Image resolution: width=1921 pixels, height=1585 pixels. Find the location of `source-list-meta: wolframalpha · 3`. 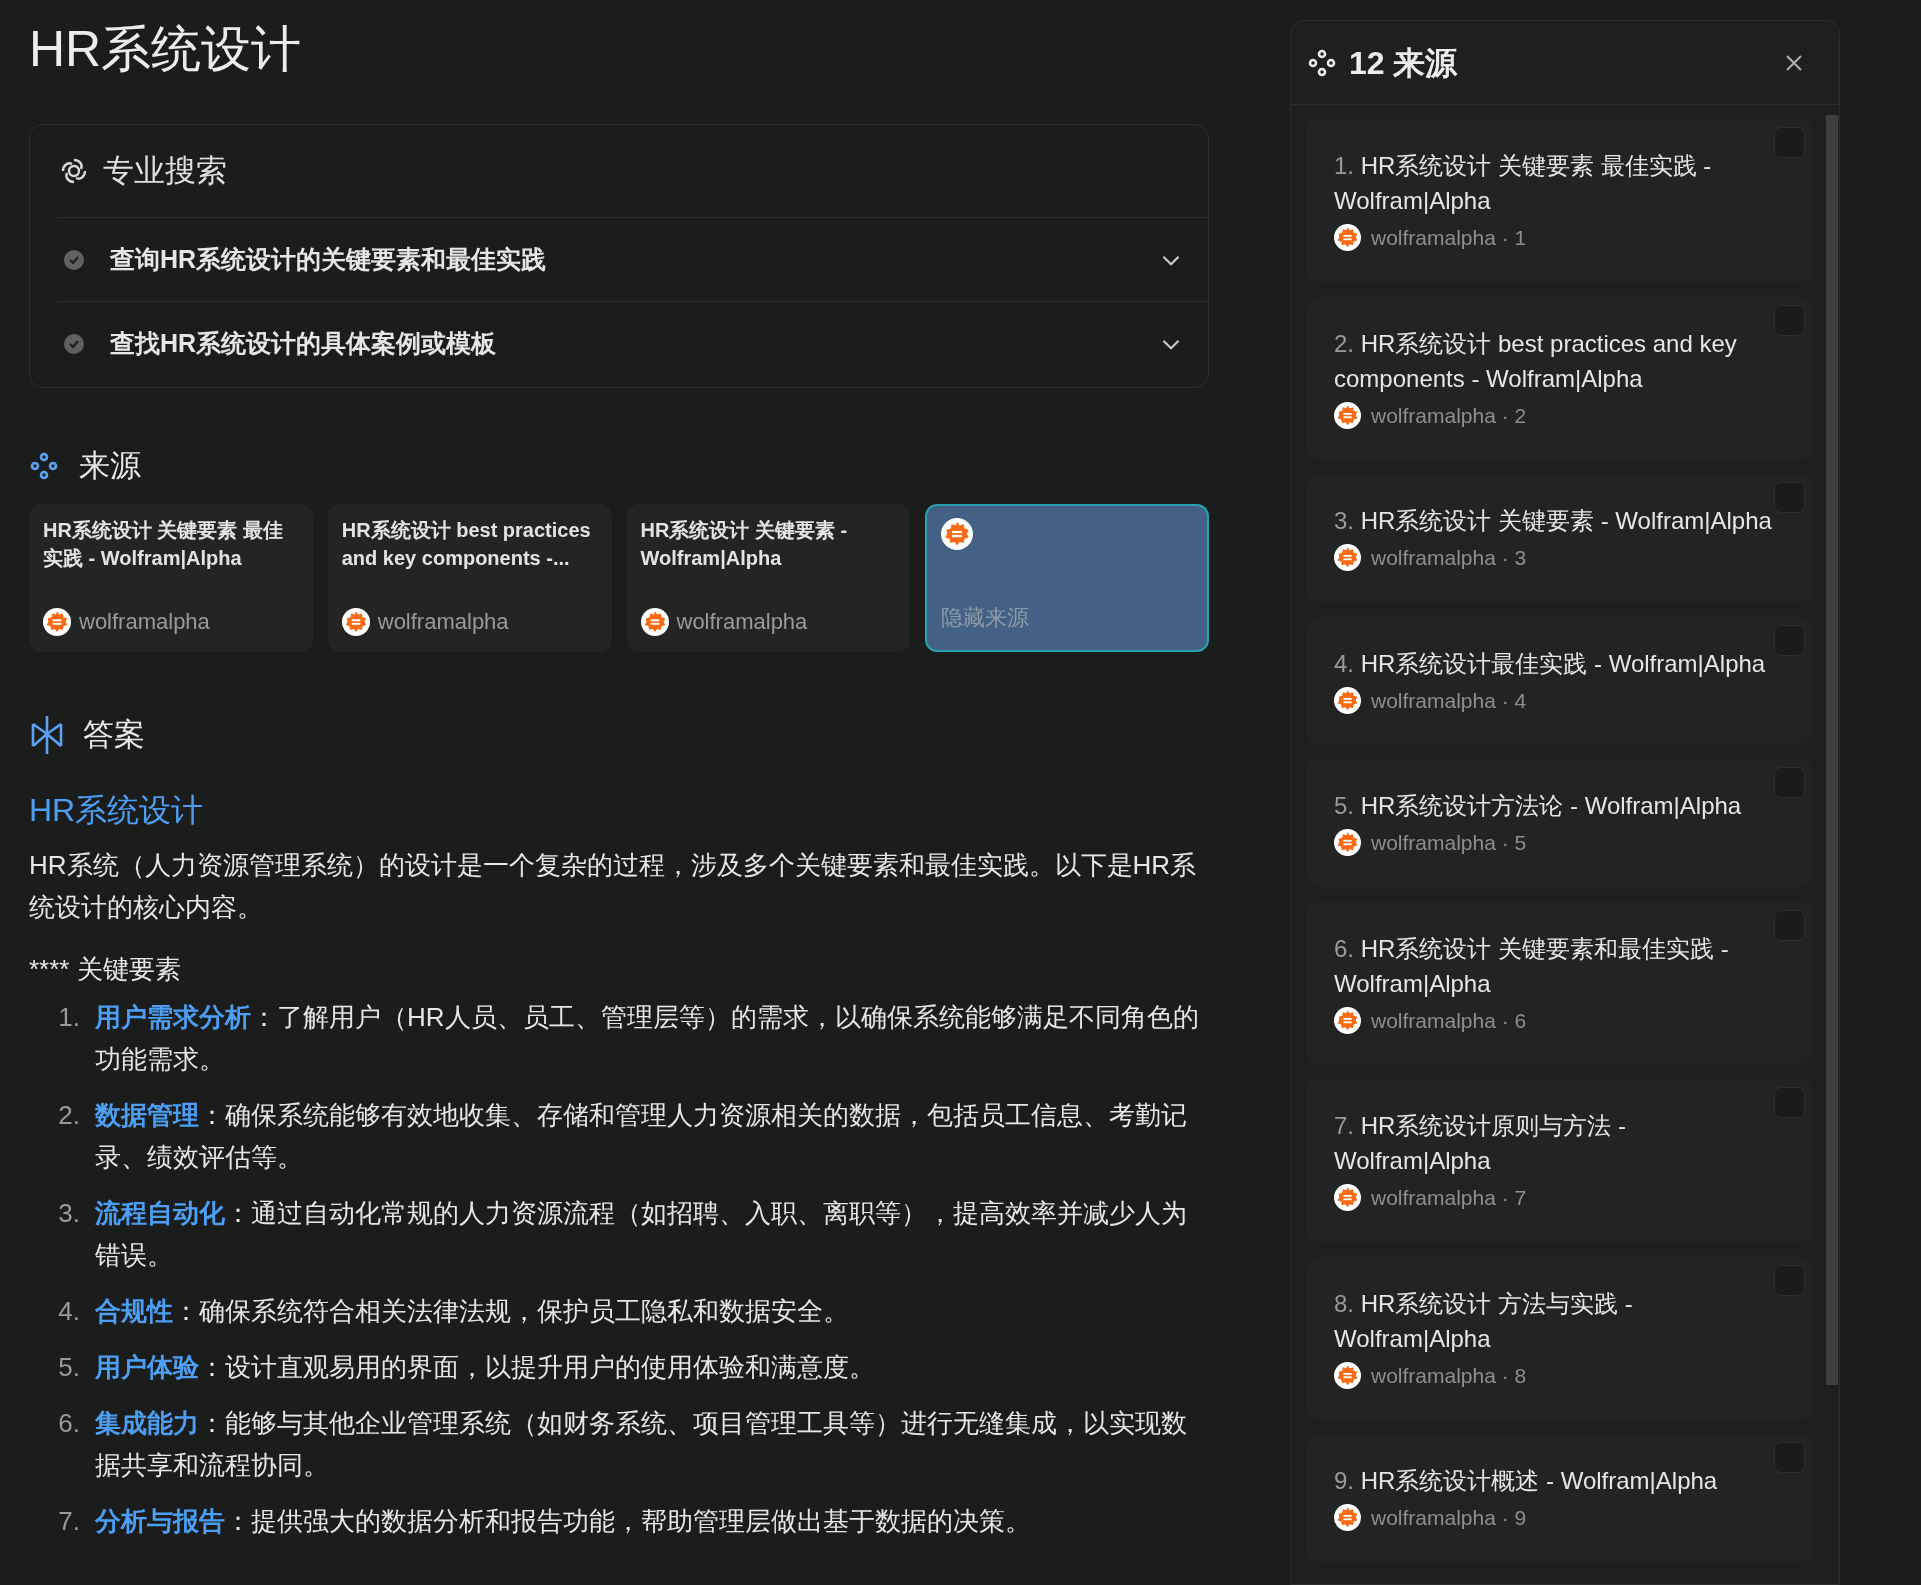

source-list-meta: wolframalpha · 3 is located at coordinates (1449, 558).